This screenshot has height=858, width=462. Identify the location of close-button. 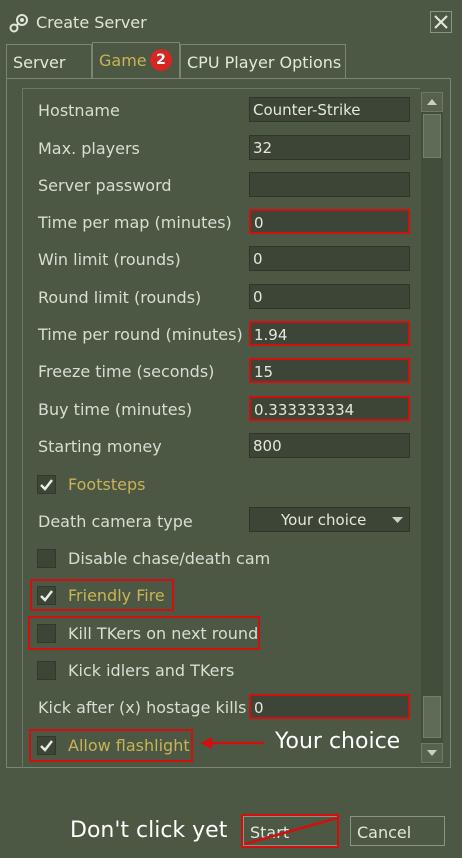
(441, 22).